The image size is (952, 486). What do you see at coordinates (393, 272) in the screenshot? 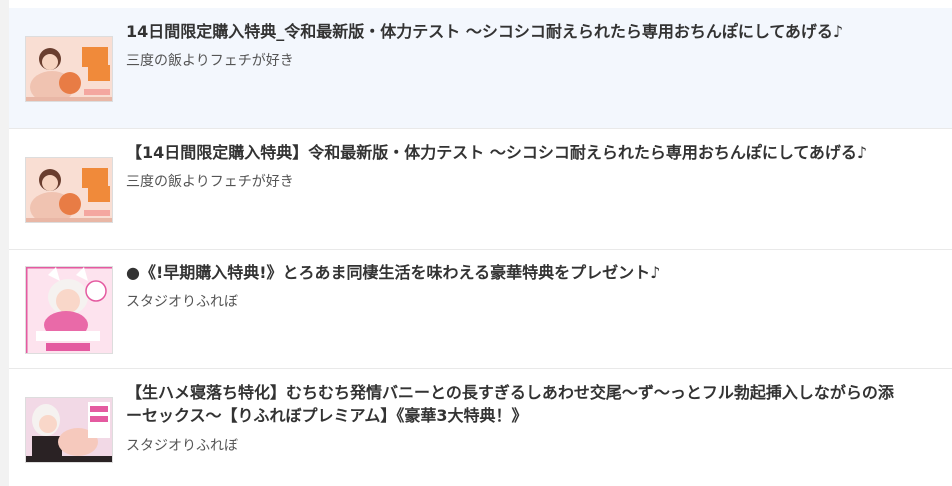
I see `product-title-link: ●《!早期購入特典!》とろあま同棲生活を味わえる豪華特典をプレゼント♪` at bounding box center [393, 272].